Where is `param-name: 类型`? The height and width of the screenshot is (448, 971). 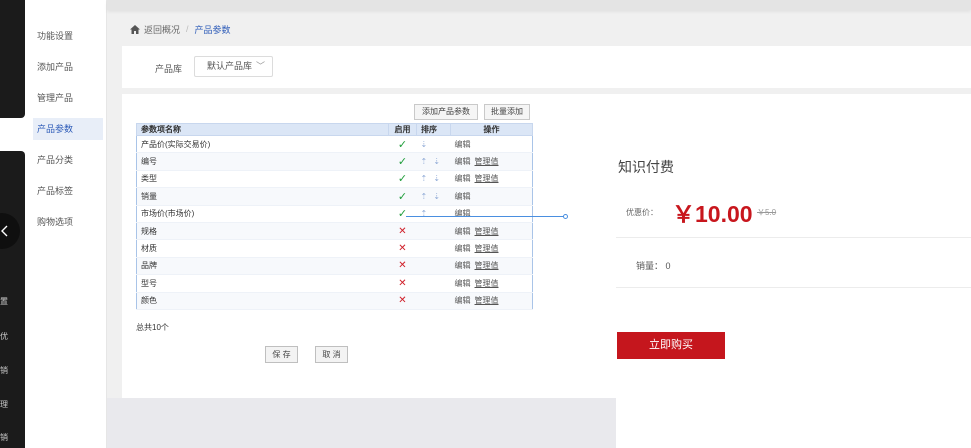 param-name: 类型 is located at coordinates (262, 179).